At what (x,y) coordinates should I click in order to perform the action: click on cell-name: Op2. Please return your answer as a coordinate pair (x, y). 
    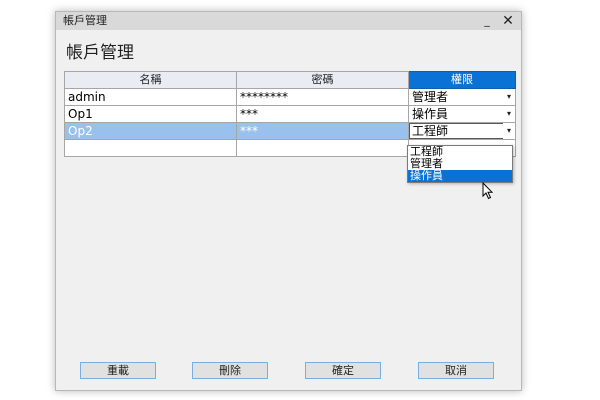
    Looking at the image, I should click on (150, 131).